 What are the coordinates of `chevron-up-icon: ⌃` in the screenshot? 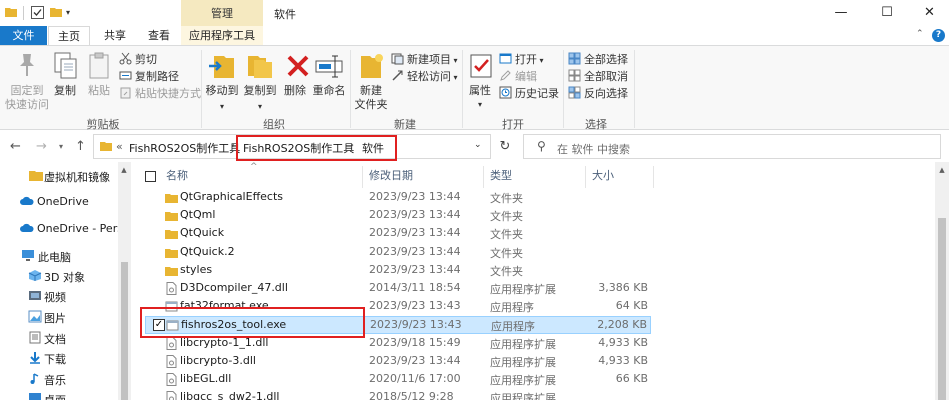 It's located at (920, 34).